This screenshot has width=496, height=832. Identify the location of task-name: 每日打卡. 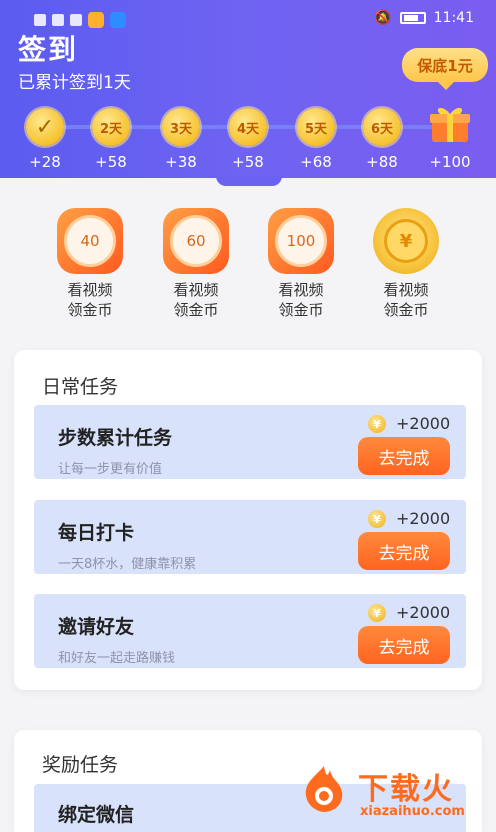
(96, 533).